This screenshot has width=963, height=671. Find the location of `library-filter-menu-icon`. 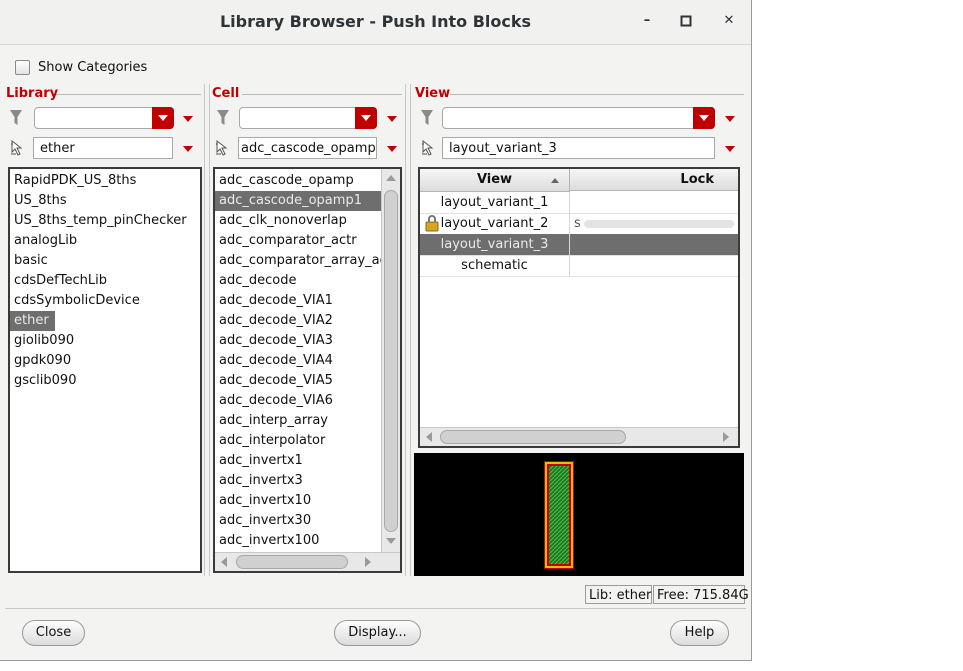

library-filter-menu-icon is located at coordinates (188, 119).